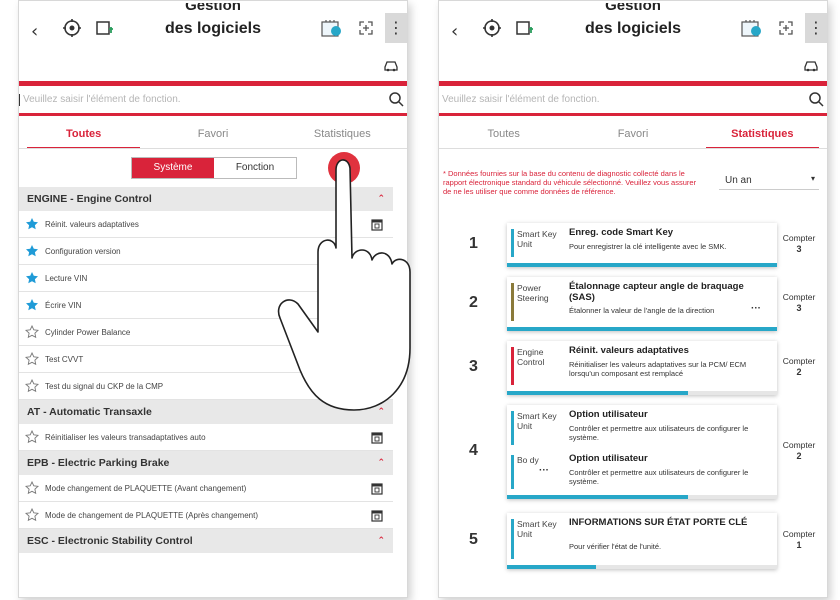  Describe the element at coordinates (89, 412) in the screenshot. I see `group-name: AT - Automatic Transaxle` at that location.